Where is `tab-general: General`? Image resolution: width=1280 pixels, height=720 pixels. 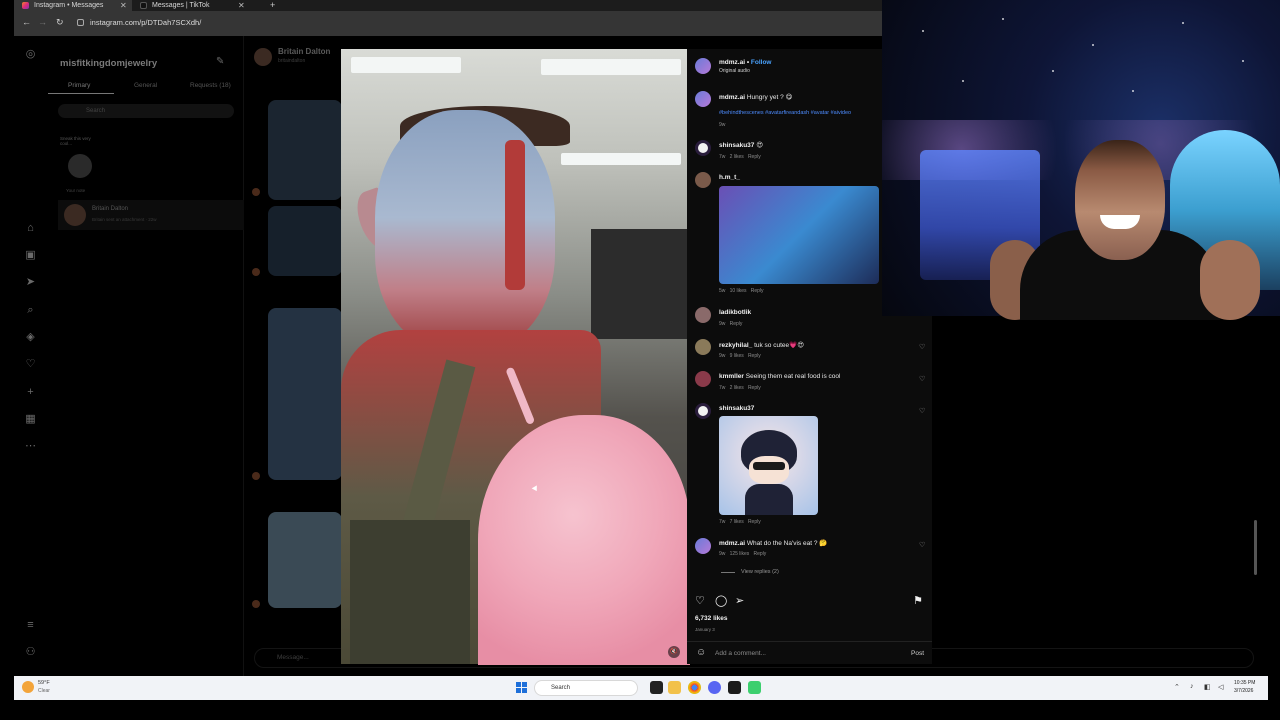 tab-general: General is located at coordinates (145, 85).